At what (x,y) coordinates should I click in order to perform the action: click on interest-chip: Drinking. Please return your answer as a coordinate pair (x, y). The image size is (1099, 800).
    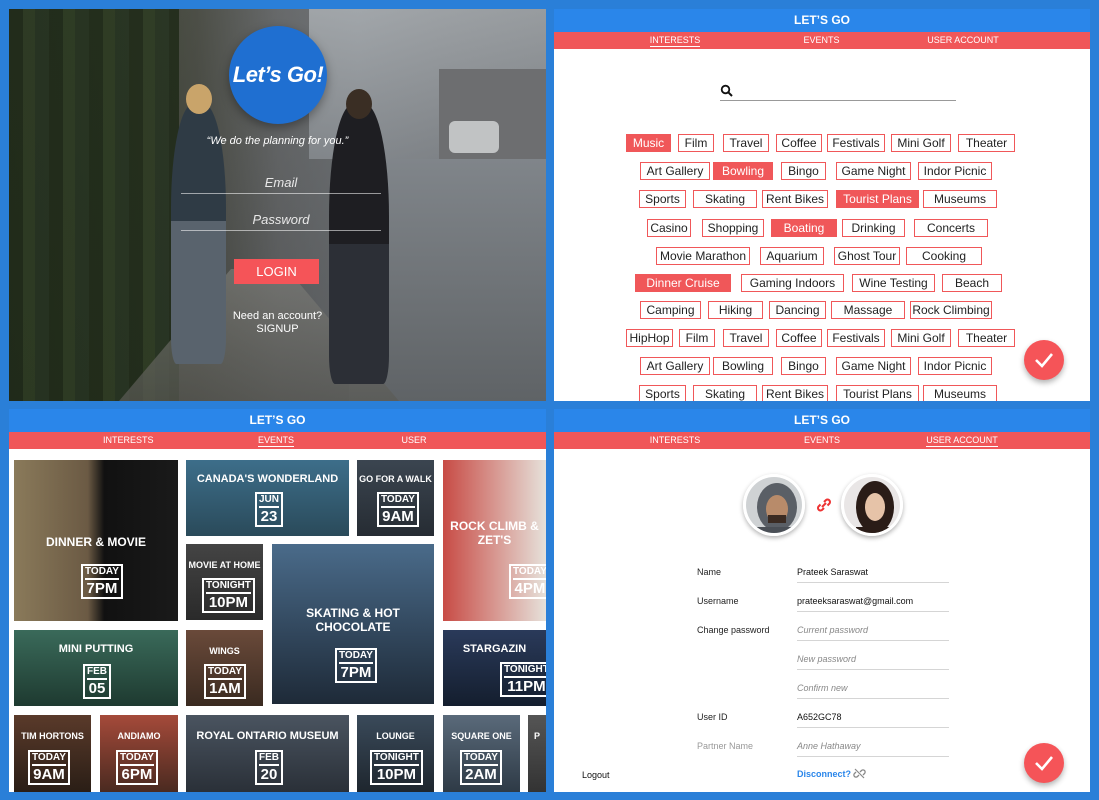
    Looking at the image, I should click on (873, 228).